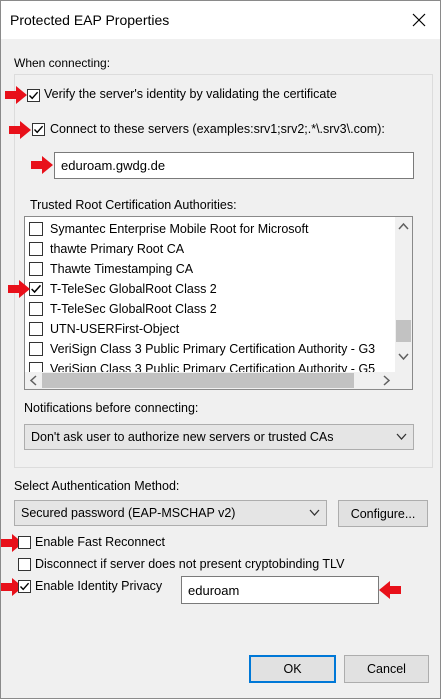  I want to click on ca-item-label: UTN-USERFirst-Object, so click(115, 329).